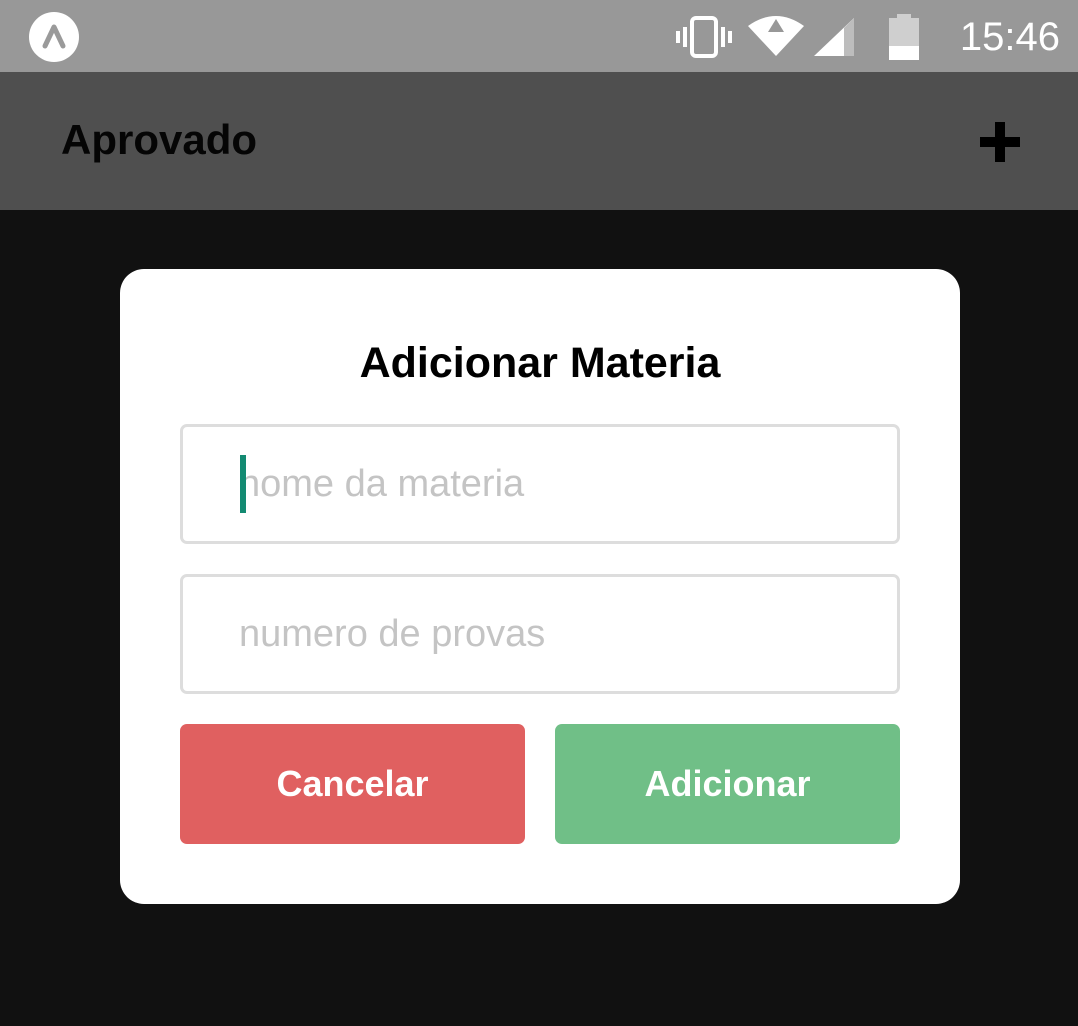 Image resolution: width=1078 pixels, height=1026 pixels. Describe the element at coordinates (352, 784) in the screenshot. I see `cancel-button: Cancelar` at that location.